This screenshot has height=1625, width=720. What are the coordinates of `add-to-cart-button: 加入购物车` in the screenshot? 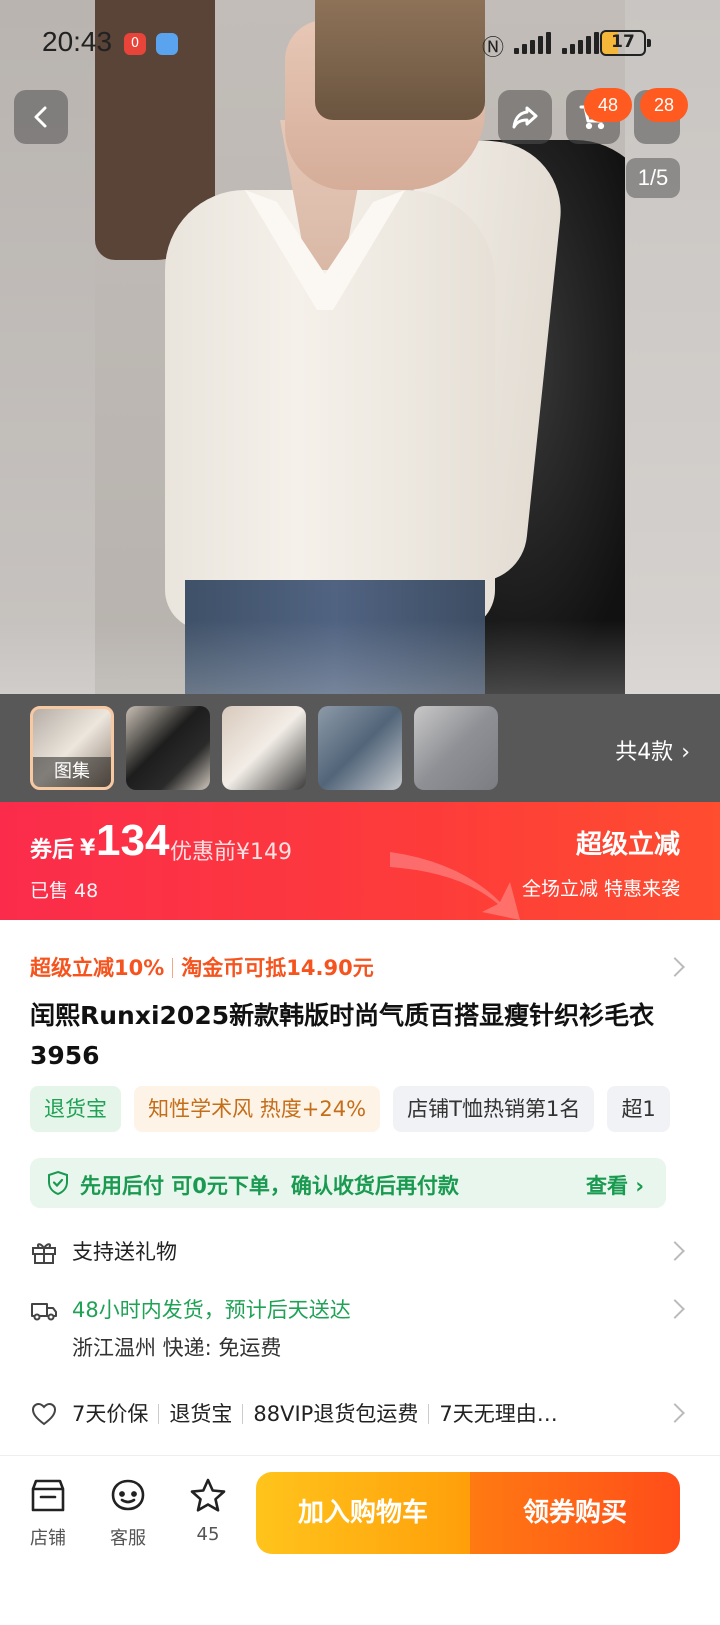 It's located at (363, 1513).